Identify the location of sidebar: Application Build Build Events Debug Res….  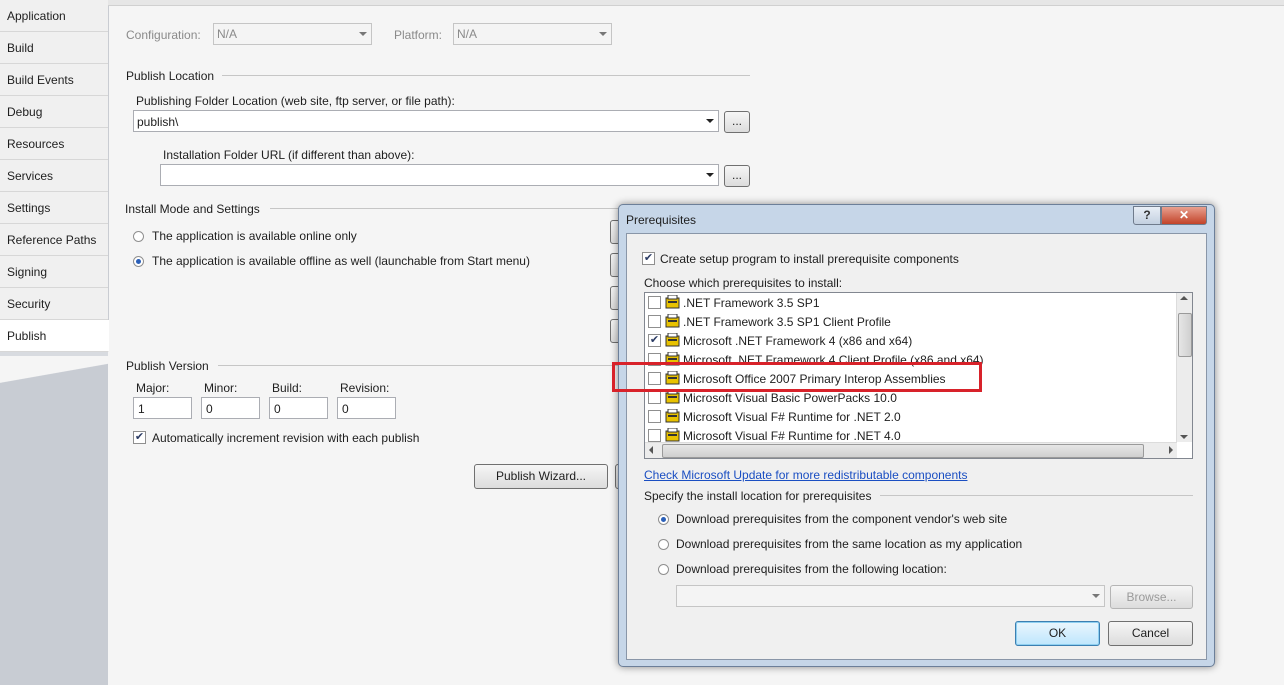
(54, 342).